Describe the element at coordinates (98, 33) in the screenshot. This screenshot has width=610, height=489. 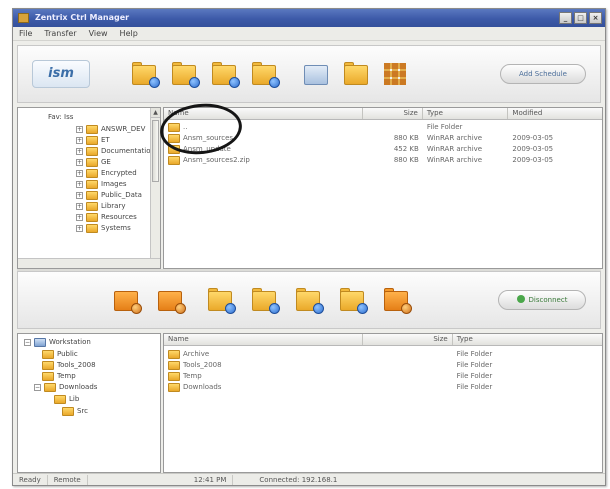
I see `menu-view: View` at that location.